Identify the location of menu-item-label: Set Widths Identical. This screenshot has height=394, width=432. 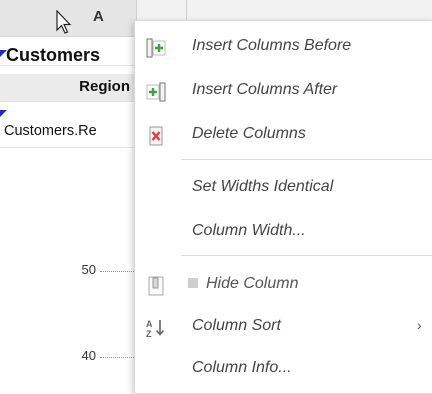
(263, 186).